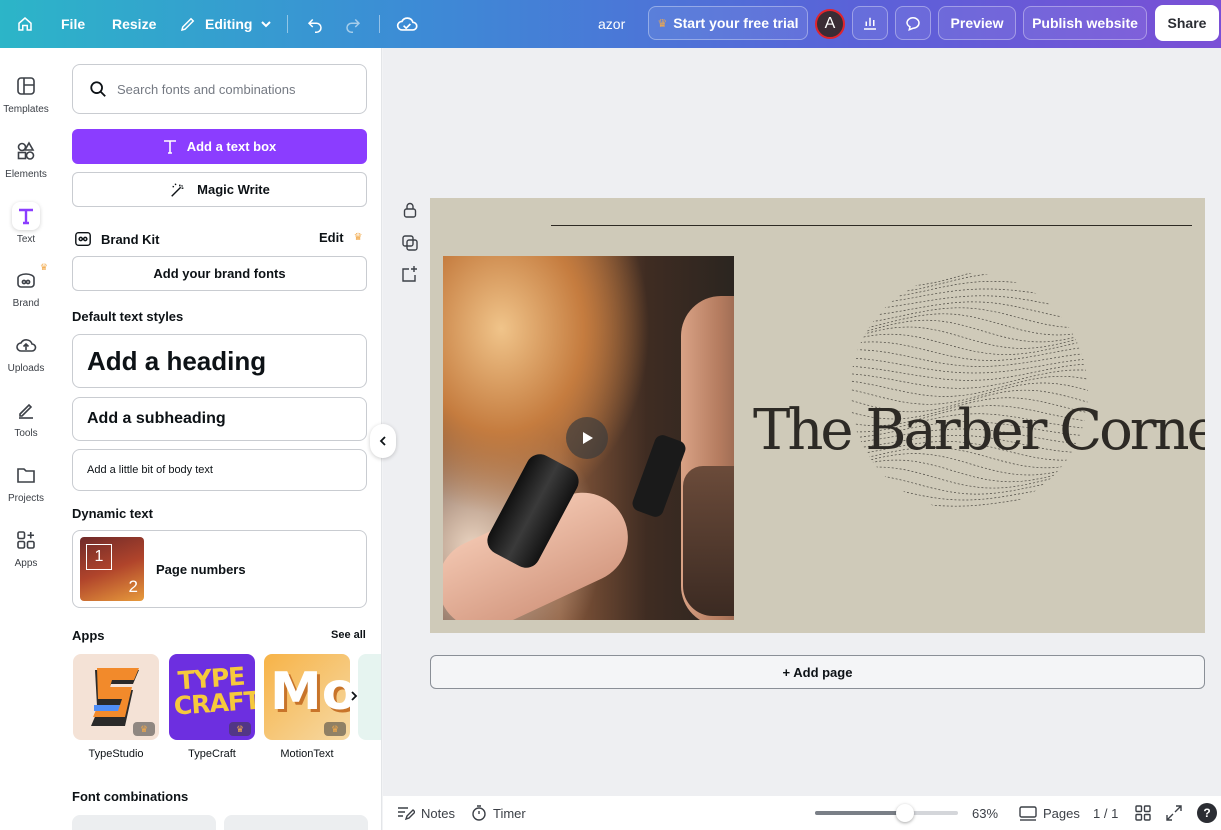 The image size is (1221, 830). I want to click on rail-item-text: Text, so click(26, 226).